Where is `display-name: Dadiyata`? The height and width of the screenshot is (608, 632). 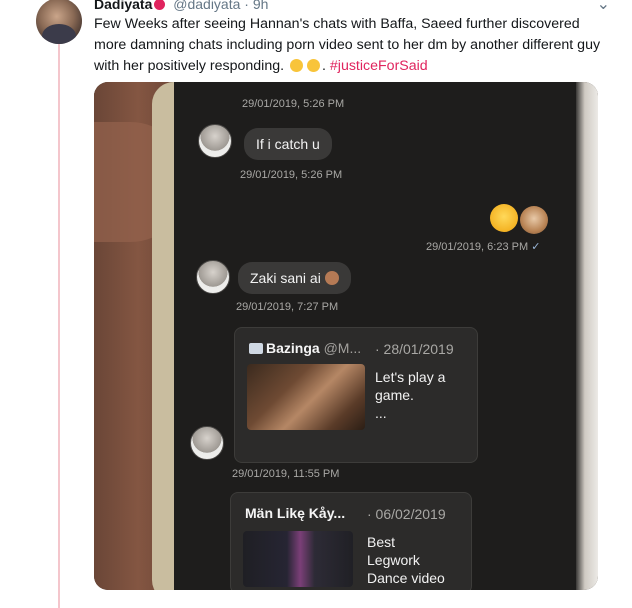 display-name: Dadiyata is located at coordinates (123, 6).